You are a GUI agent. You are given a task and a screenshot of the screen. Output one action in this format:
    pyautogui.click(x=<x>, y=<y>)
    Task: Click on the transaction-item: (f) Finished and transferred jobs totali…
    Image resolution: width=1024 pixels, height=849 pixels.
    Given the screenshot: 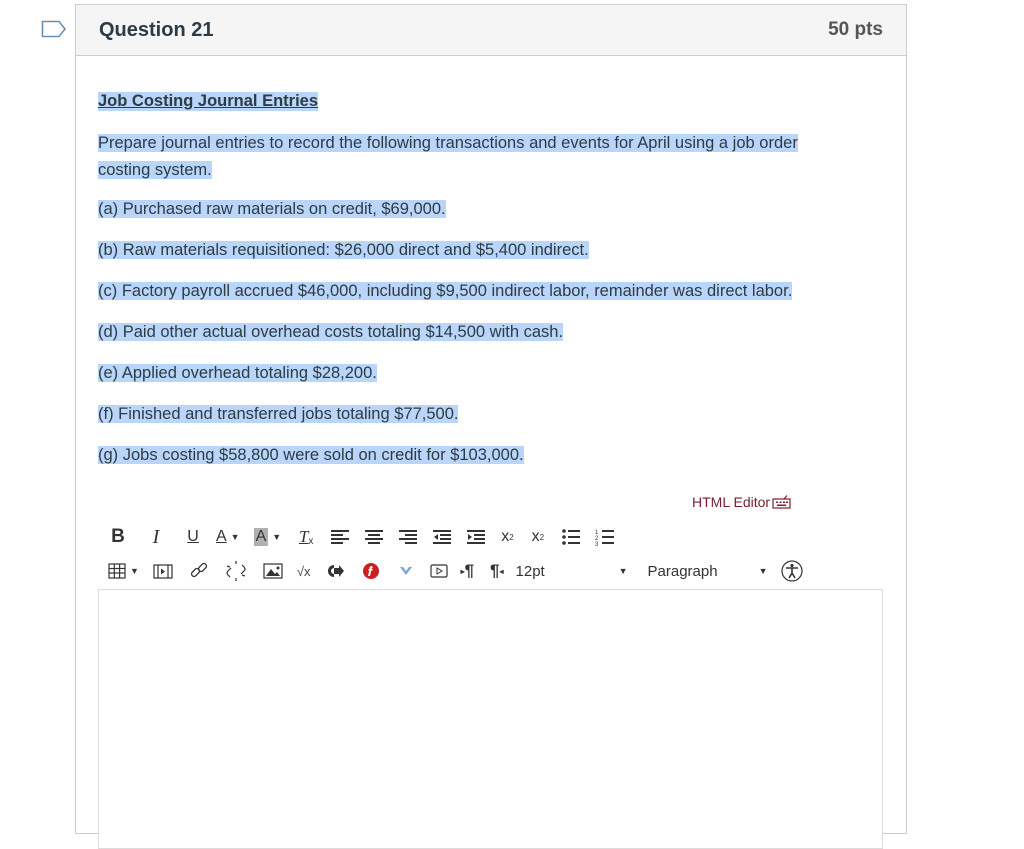 What is the action you would take?
    pyautogui.click(x=278, y=414)
    